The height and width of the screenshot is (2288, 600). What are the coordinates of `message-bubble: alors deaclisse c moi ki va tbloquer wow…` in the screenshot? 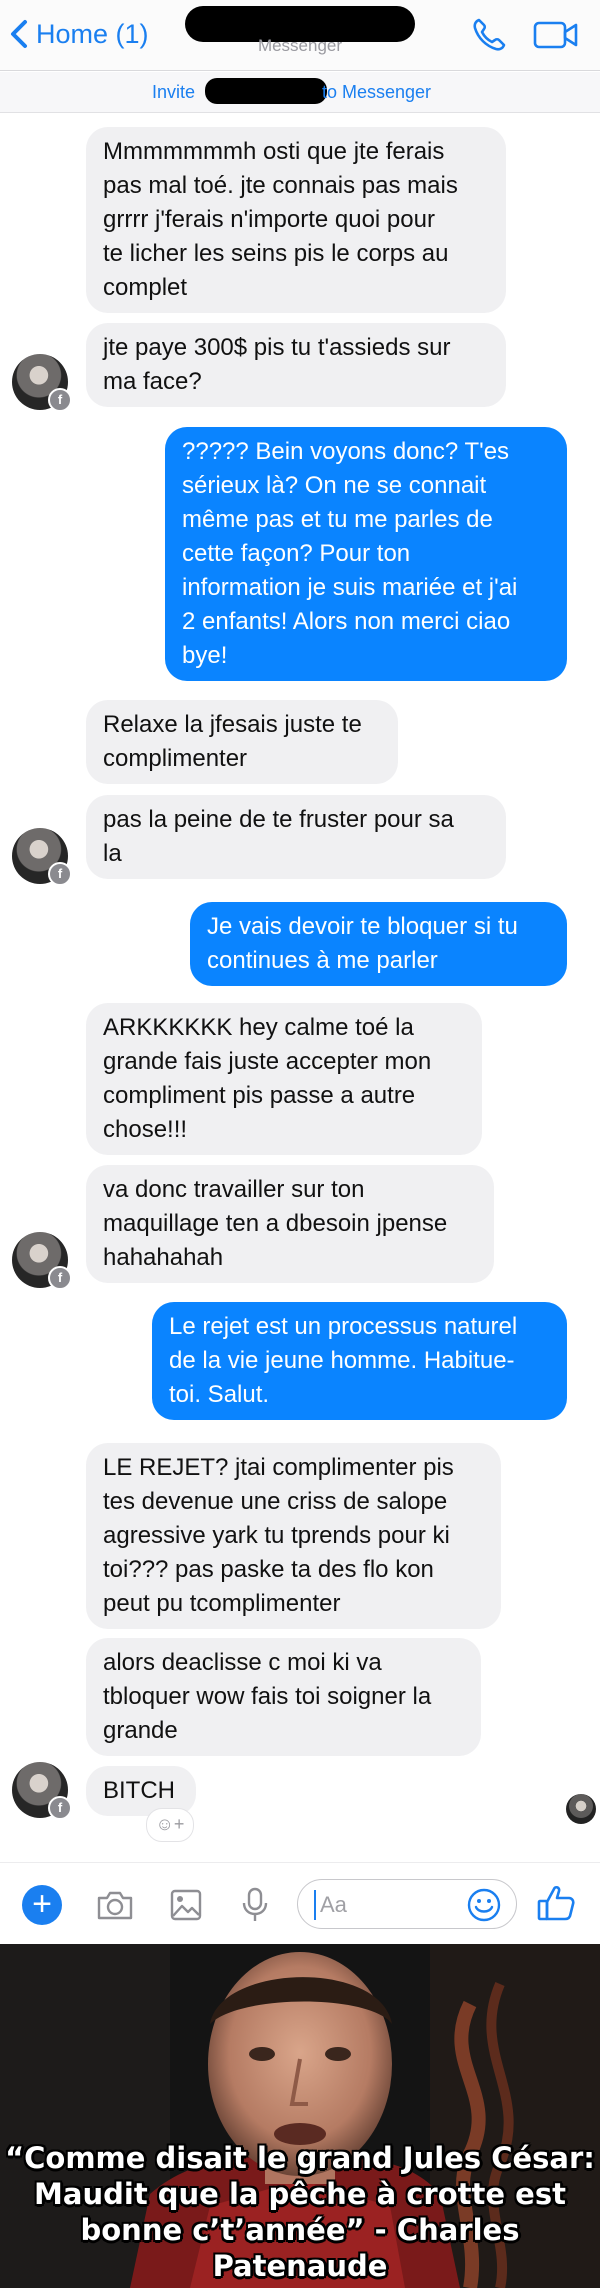 It's located at (283, 1697).